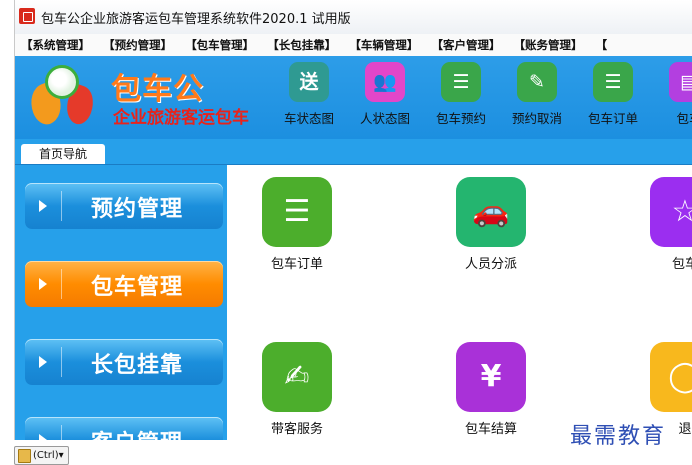 The height and width of the screenshot is (465, 692). What do you see at coordinates (612, 118) in the screenshot?
I see `toolbar-label: 包车订单` at bounding box center [612, 118].